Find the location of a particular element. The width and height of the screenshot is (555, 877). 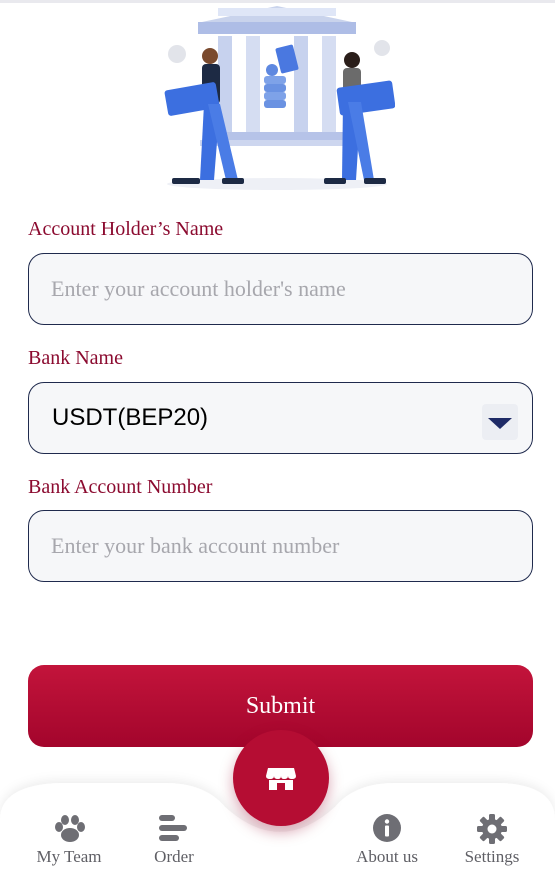

account-number-field is located at coordinates (280, 546).